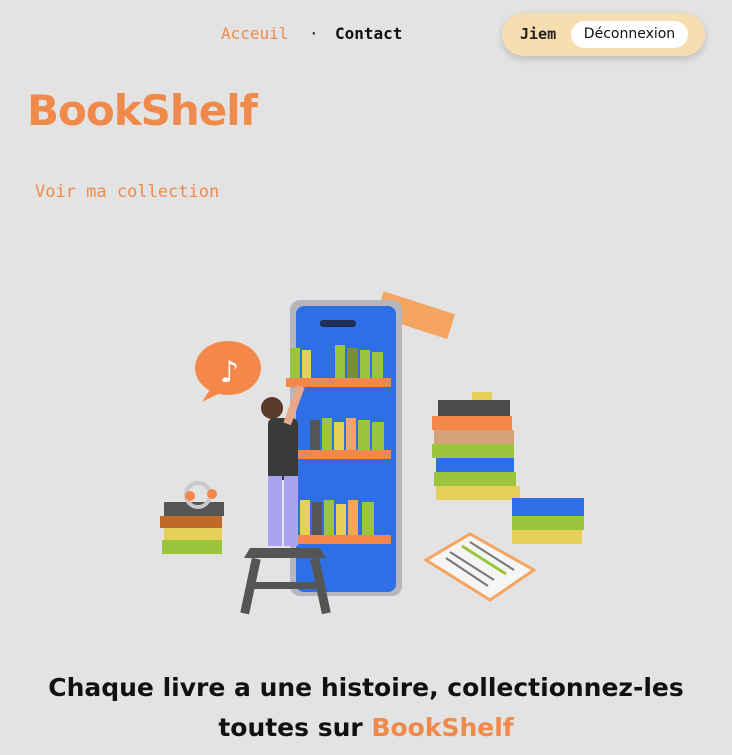  I want to click on nav-contact-link: Contact, so click(368, 33).